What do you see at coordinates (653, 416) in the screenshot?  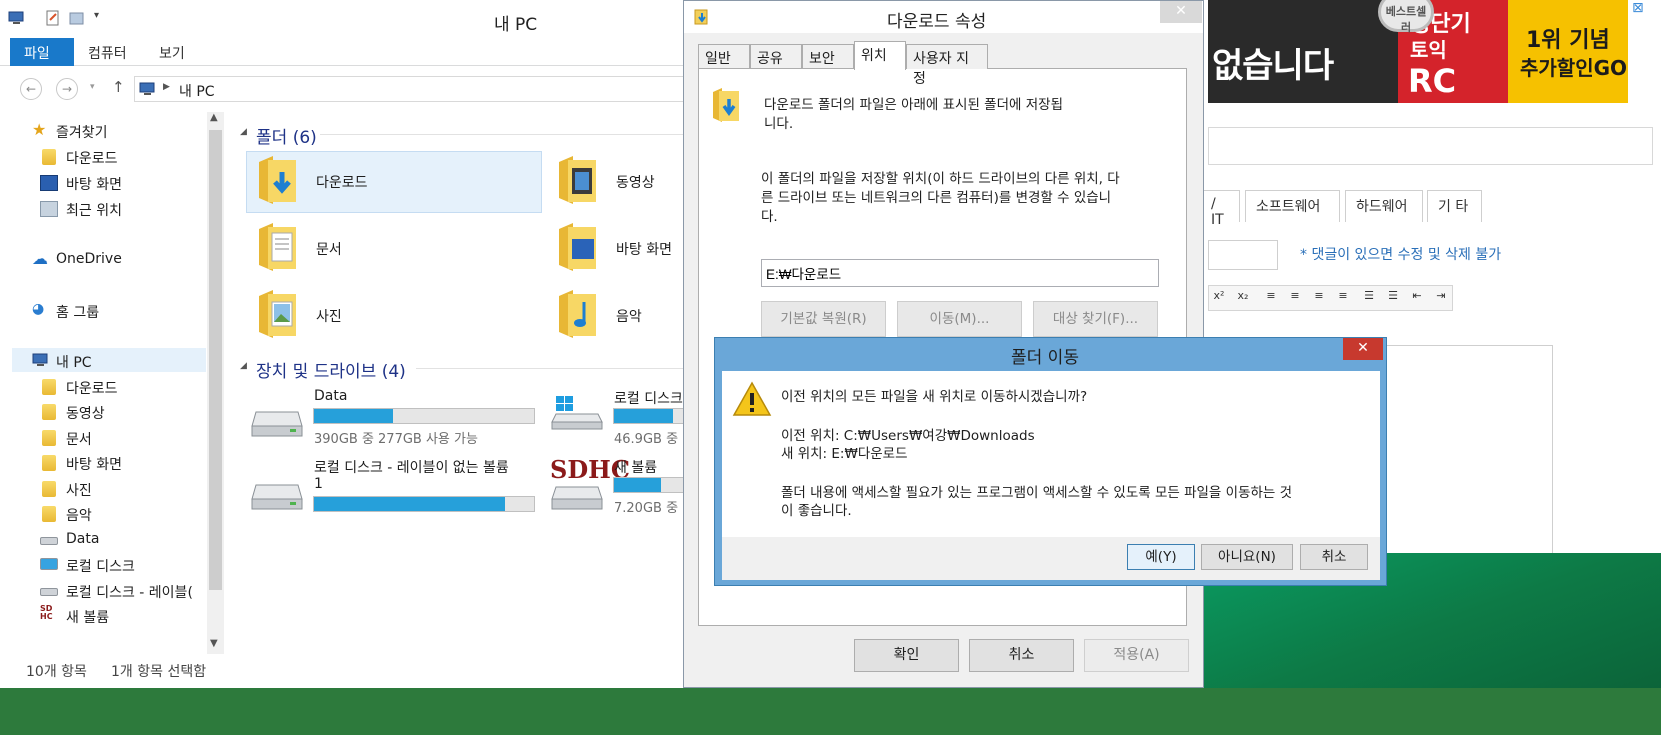 I see `drive-usage-bar` at bounding box center [653, 416].